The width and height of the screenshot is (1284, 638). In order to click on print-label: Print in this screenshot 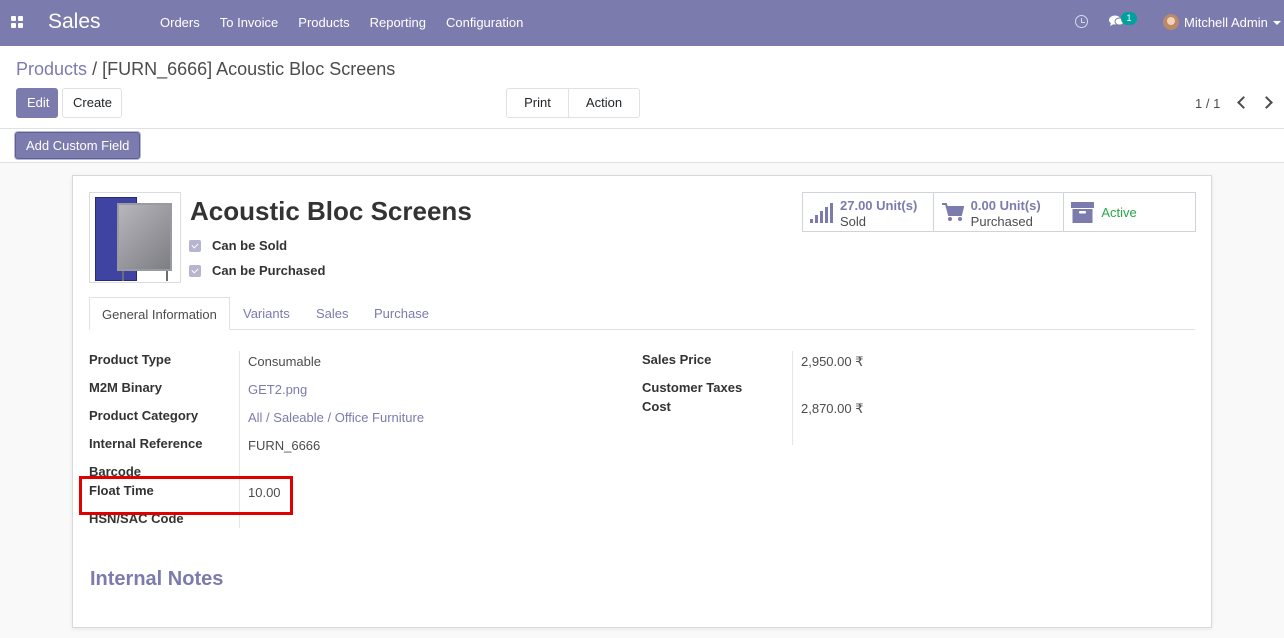, I will do `click(537, 102)`.